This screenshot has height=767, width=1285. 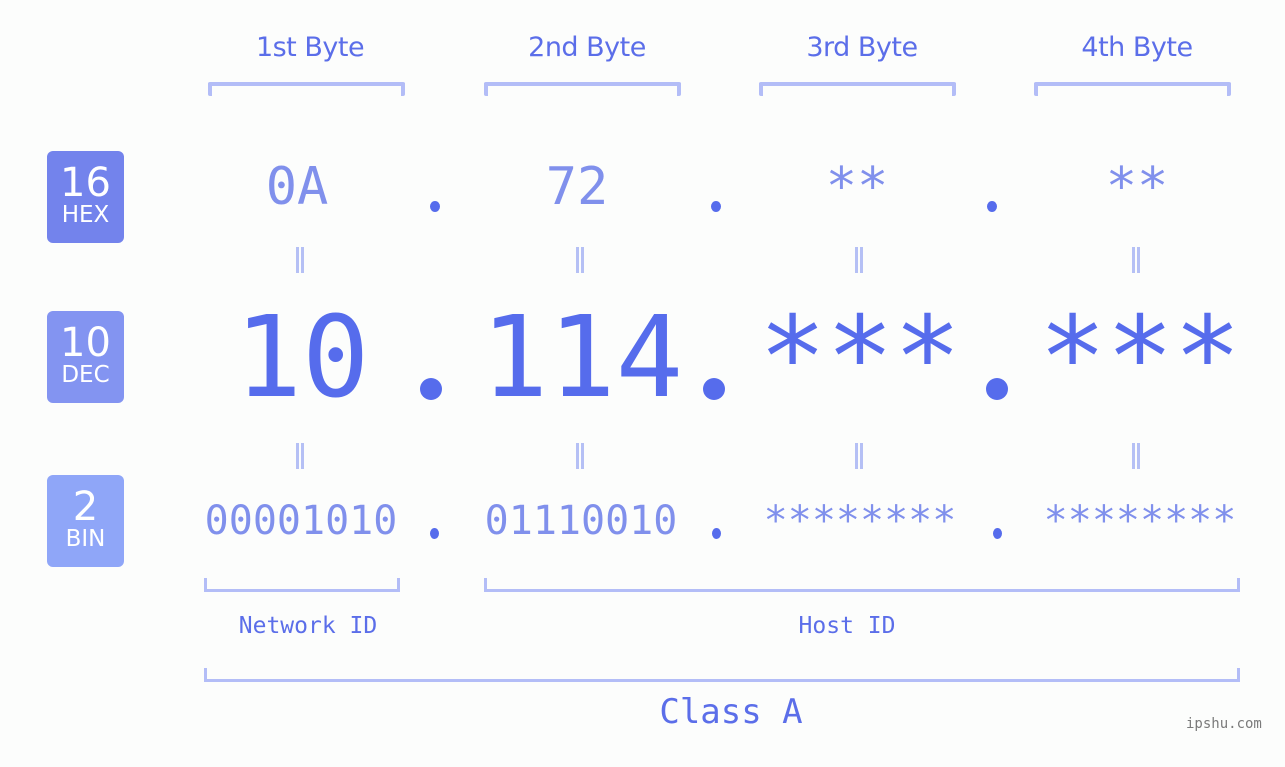 I want to click on class-bracket, so click(x=722, y=675).